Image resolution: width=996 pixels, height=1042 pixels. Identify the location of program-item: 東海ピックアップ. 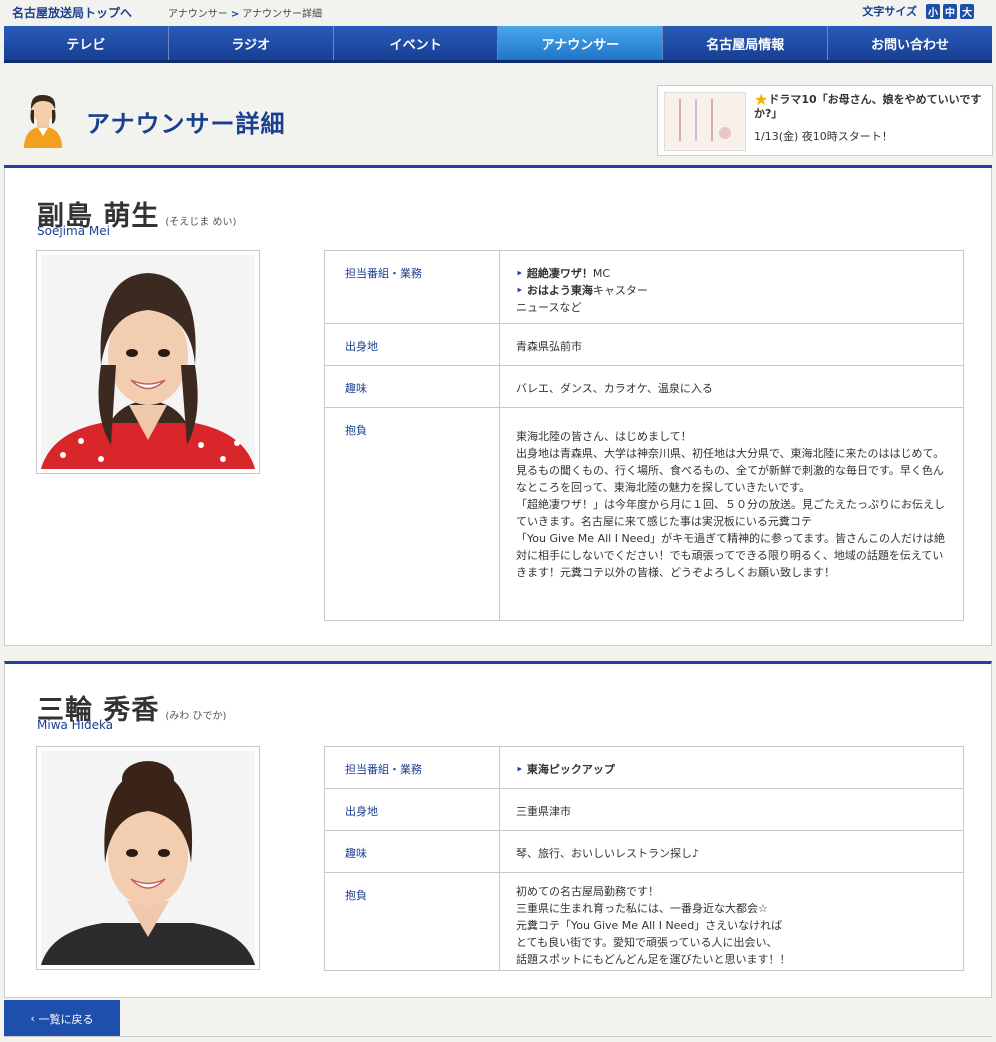
(739, 769).